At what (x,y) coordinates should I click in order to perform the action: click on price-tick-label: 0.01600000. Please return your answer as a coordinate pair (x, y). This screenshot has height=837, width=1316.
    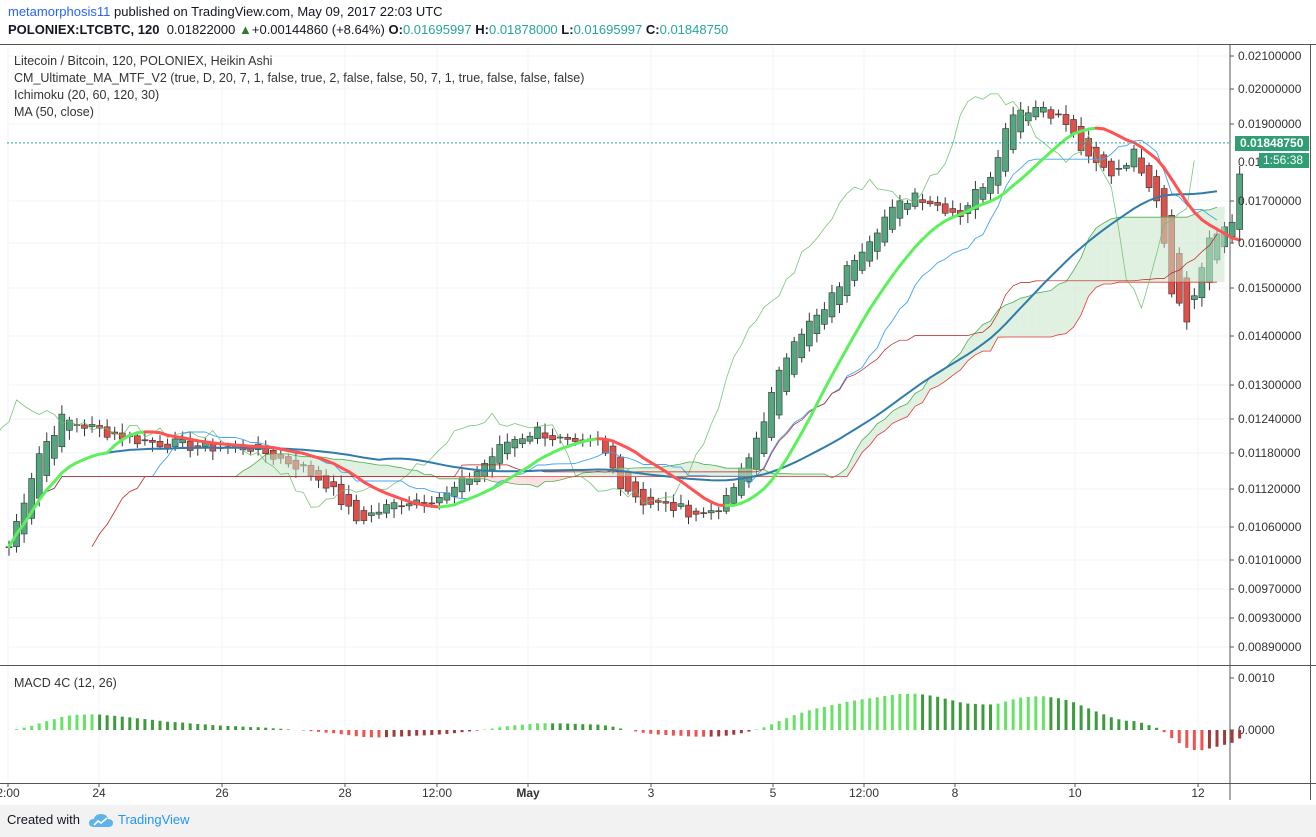
    Looking at the image, I should click on (1270, 243).